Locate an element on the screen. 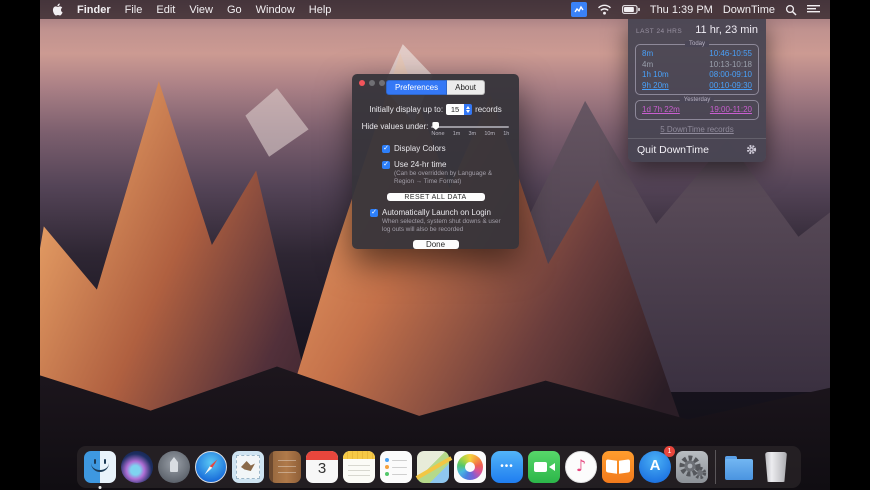  music-note-icon: ♪ is located at coordinates (581, 465).